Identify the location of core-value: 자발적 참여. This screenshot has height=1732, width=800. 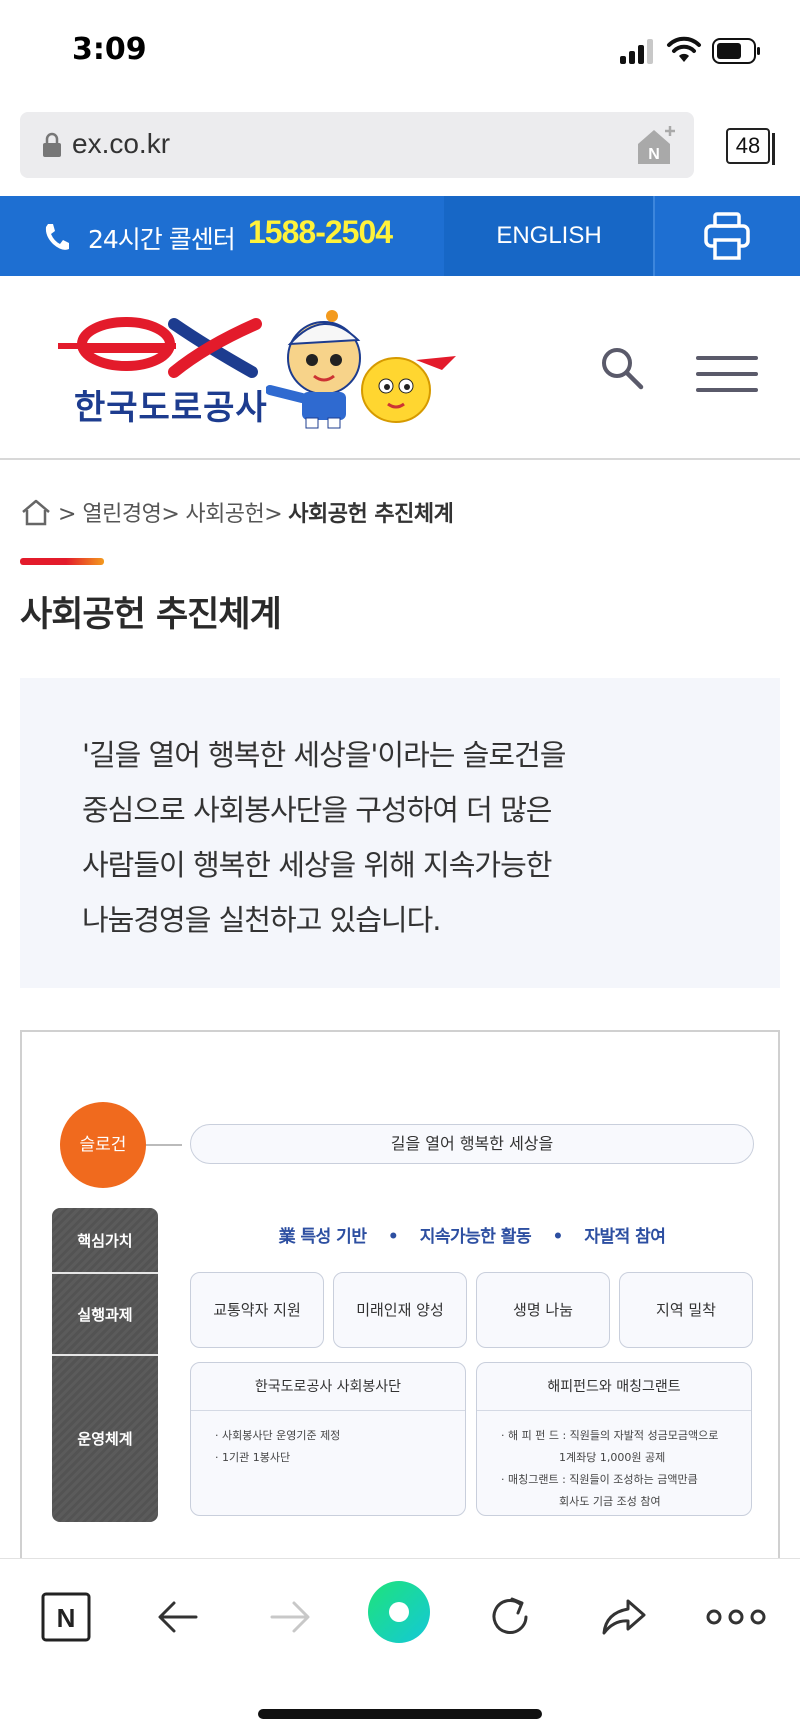
(625, 1237).